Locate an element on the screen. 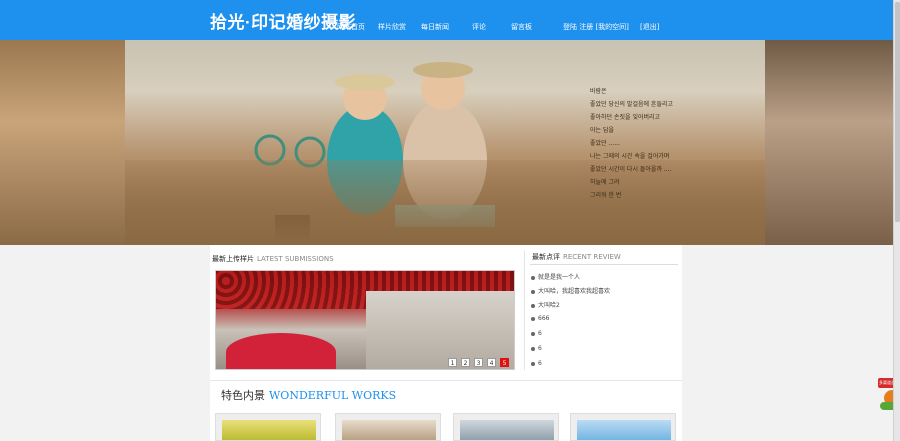 The height and width of the screenshot is (441, 900). poem-line: 그리워 한 번 is located at coordinates (606, 195).